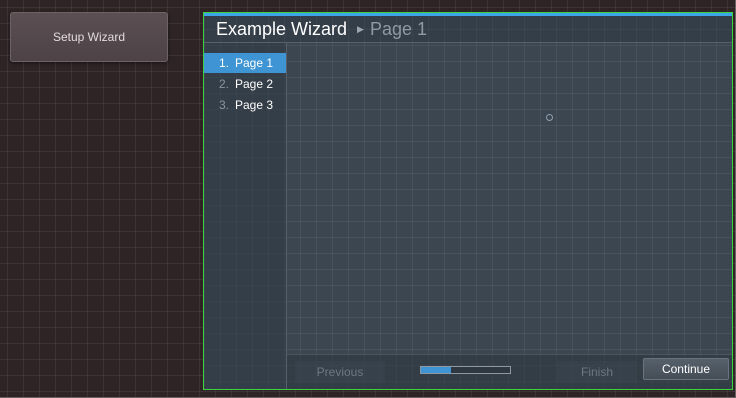 This screenshot has height=398, width=736. I want to click on wizard-title: Example Wizard, so click(282, 28).